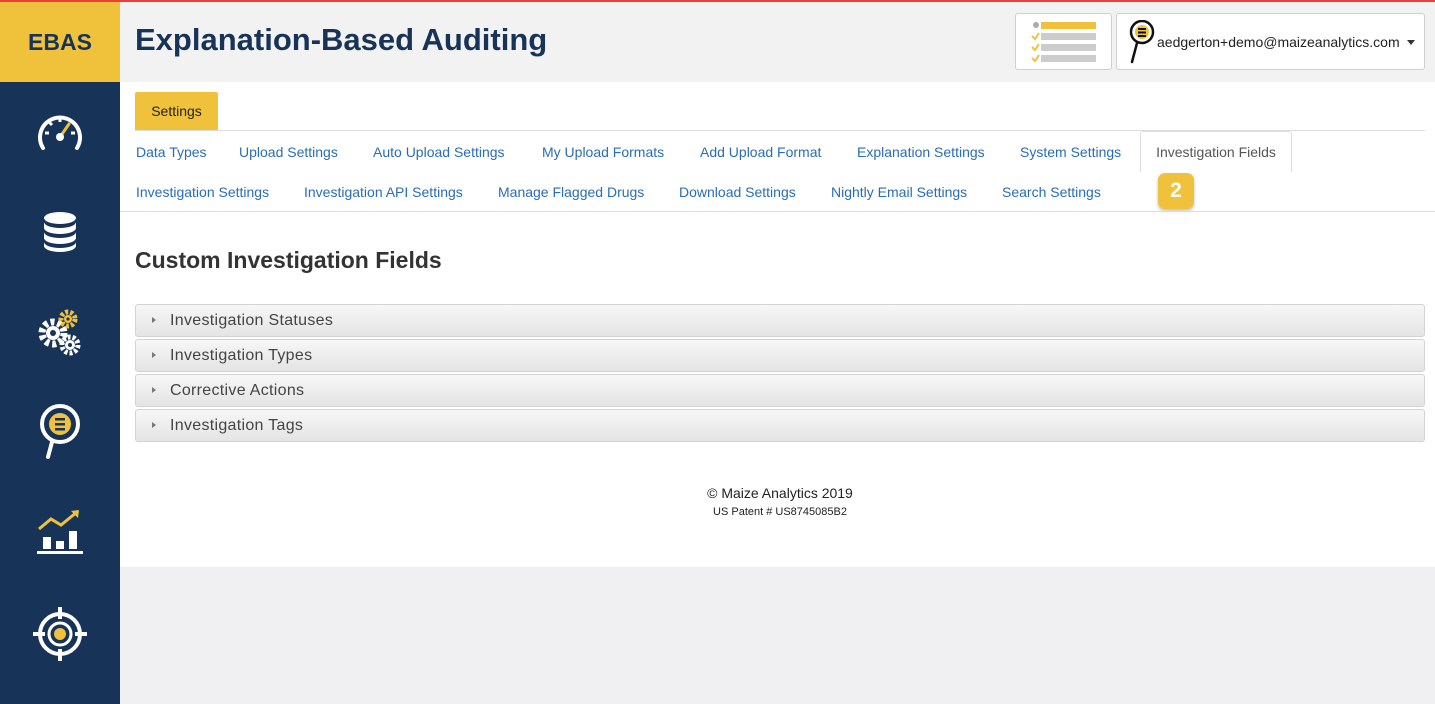 The height and width of the screenshot is (704, 1435). I want to click on accordion-label: Investigation Types, so click(241, 355).